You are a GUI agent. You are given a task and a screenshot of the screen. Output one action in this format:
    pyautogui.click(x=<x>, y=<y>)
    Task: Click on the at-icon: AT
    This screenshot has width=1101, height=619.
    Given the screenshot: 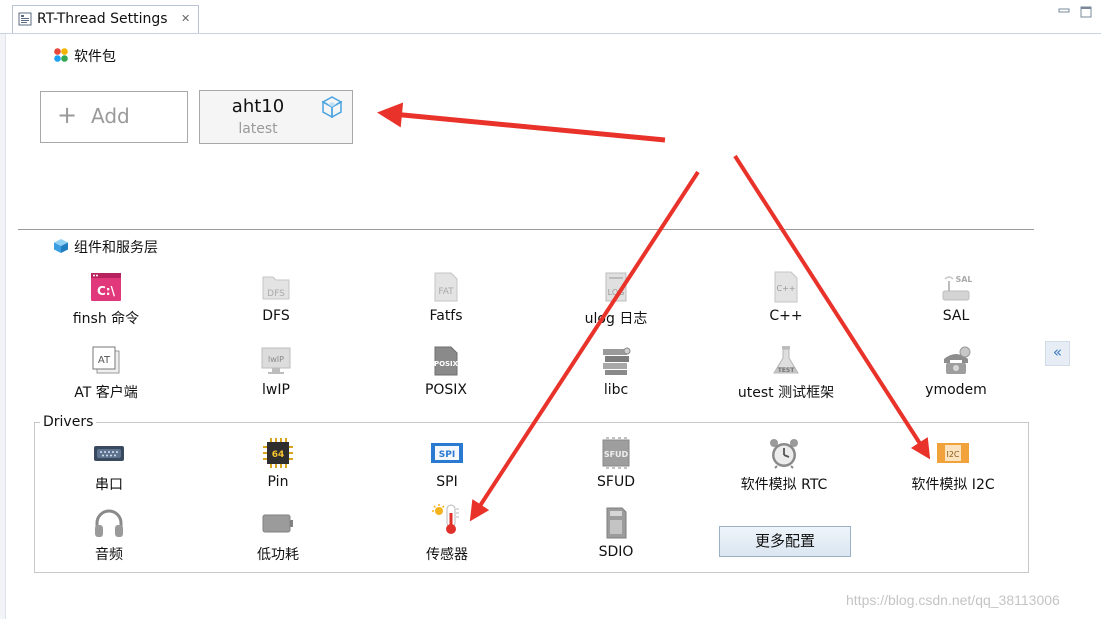 What is the action you would take?
    pyautogui.click(x=106, y=360)
    